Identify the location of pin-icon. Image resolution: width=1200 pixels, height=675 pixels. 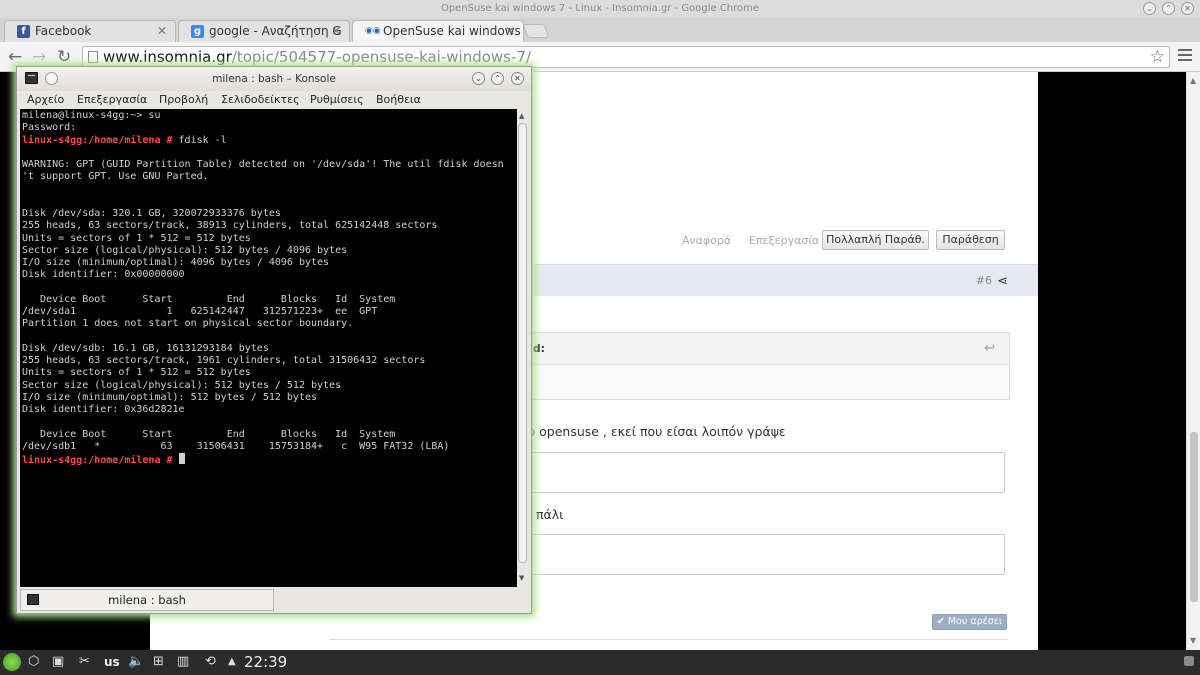
(51, 78).